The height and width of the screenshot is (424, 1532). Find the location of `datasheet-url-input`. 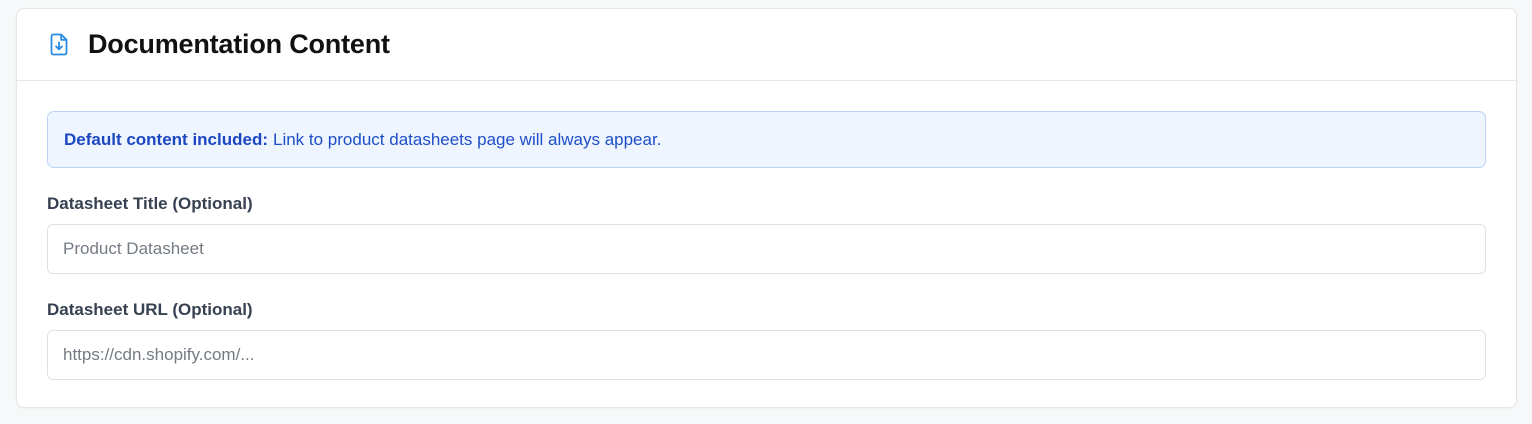

datasheet-url-input is located at coordinates (766, 355).